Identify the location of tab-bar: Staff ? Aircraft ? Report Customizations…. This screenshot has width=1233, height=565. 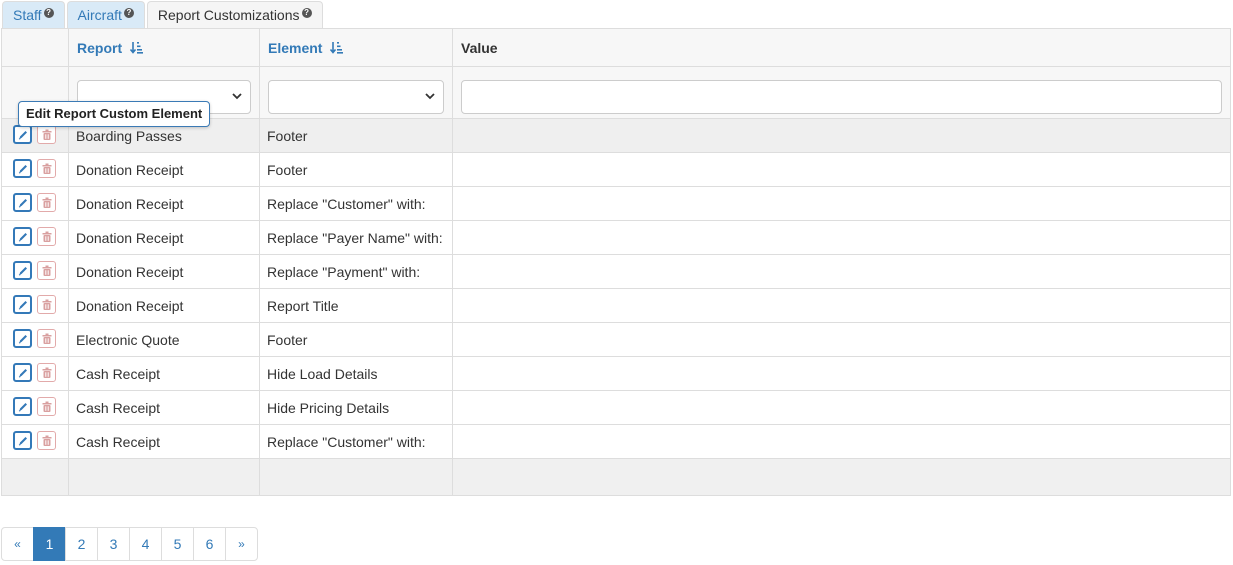
(163, 14).